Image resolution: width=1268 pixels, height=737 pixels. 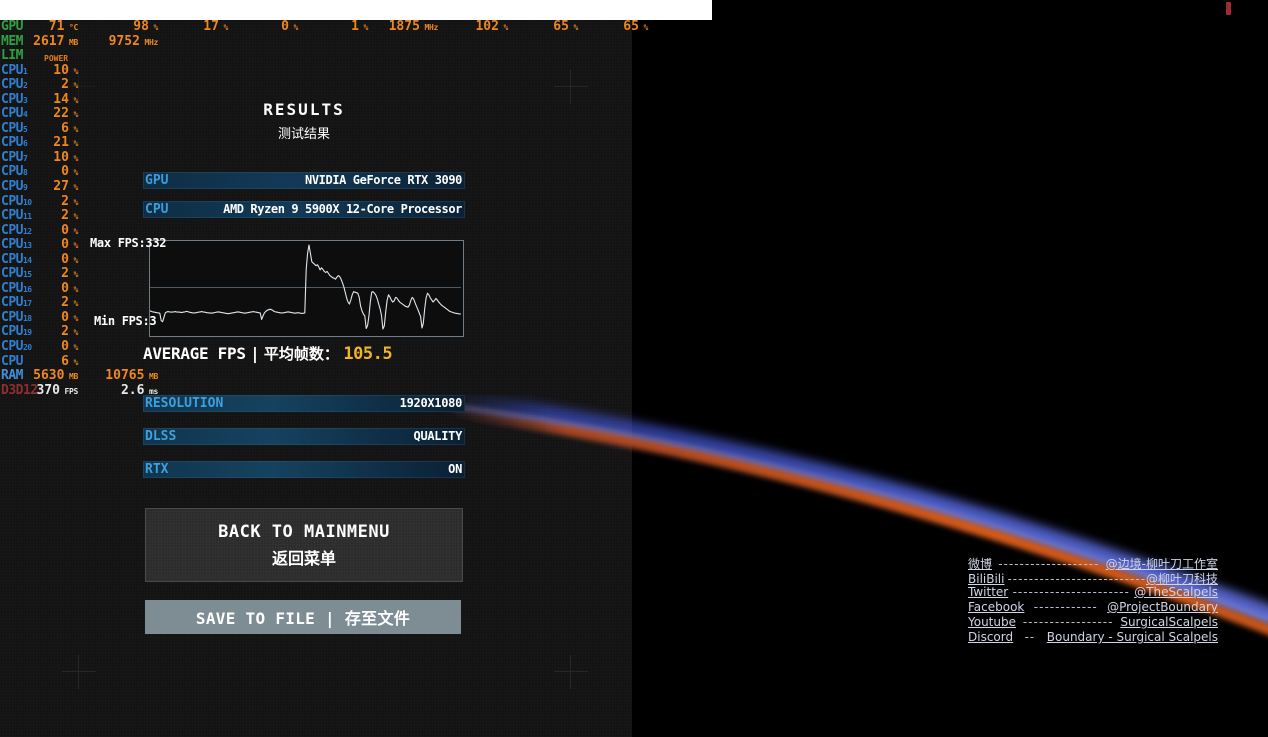 I want to click on social-platform-name: 微博, so click(x=980, y=564).